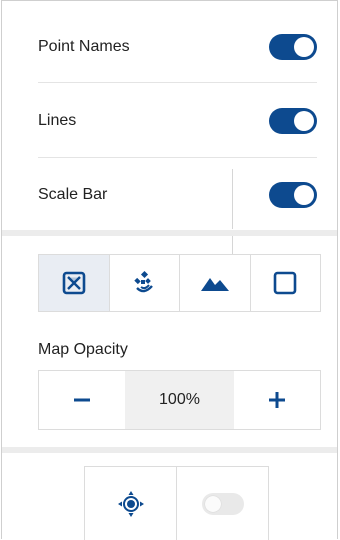 Image resolution: width=340 pixels, height=540 pixels. I want to click on satellite-box-icon, so click(74, 283).